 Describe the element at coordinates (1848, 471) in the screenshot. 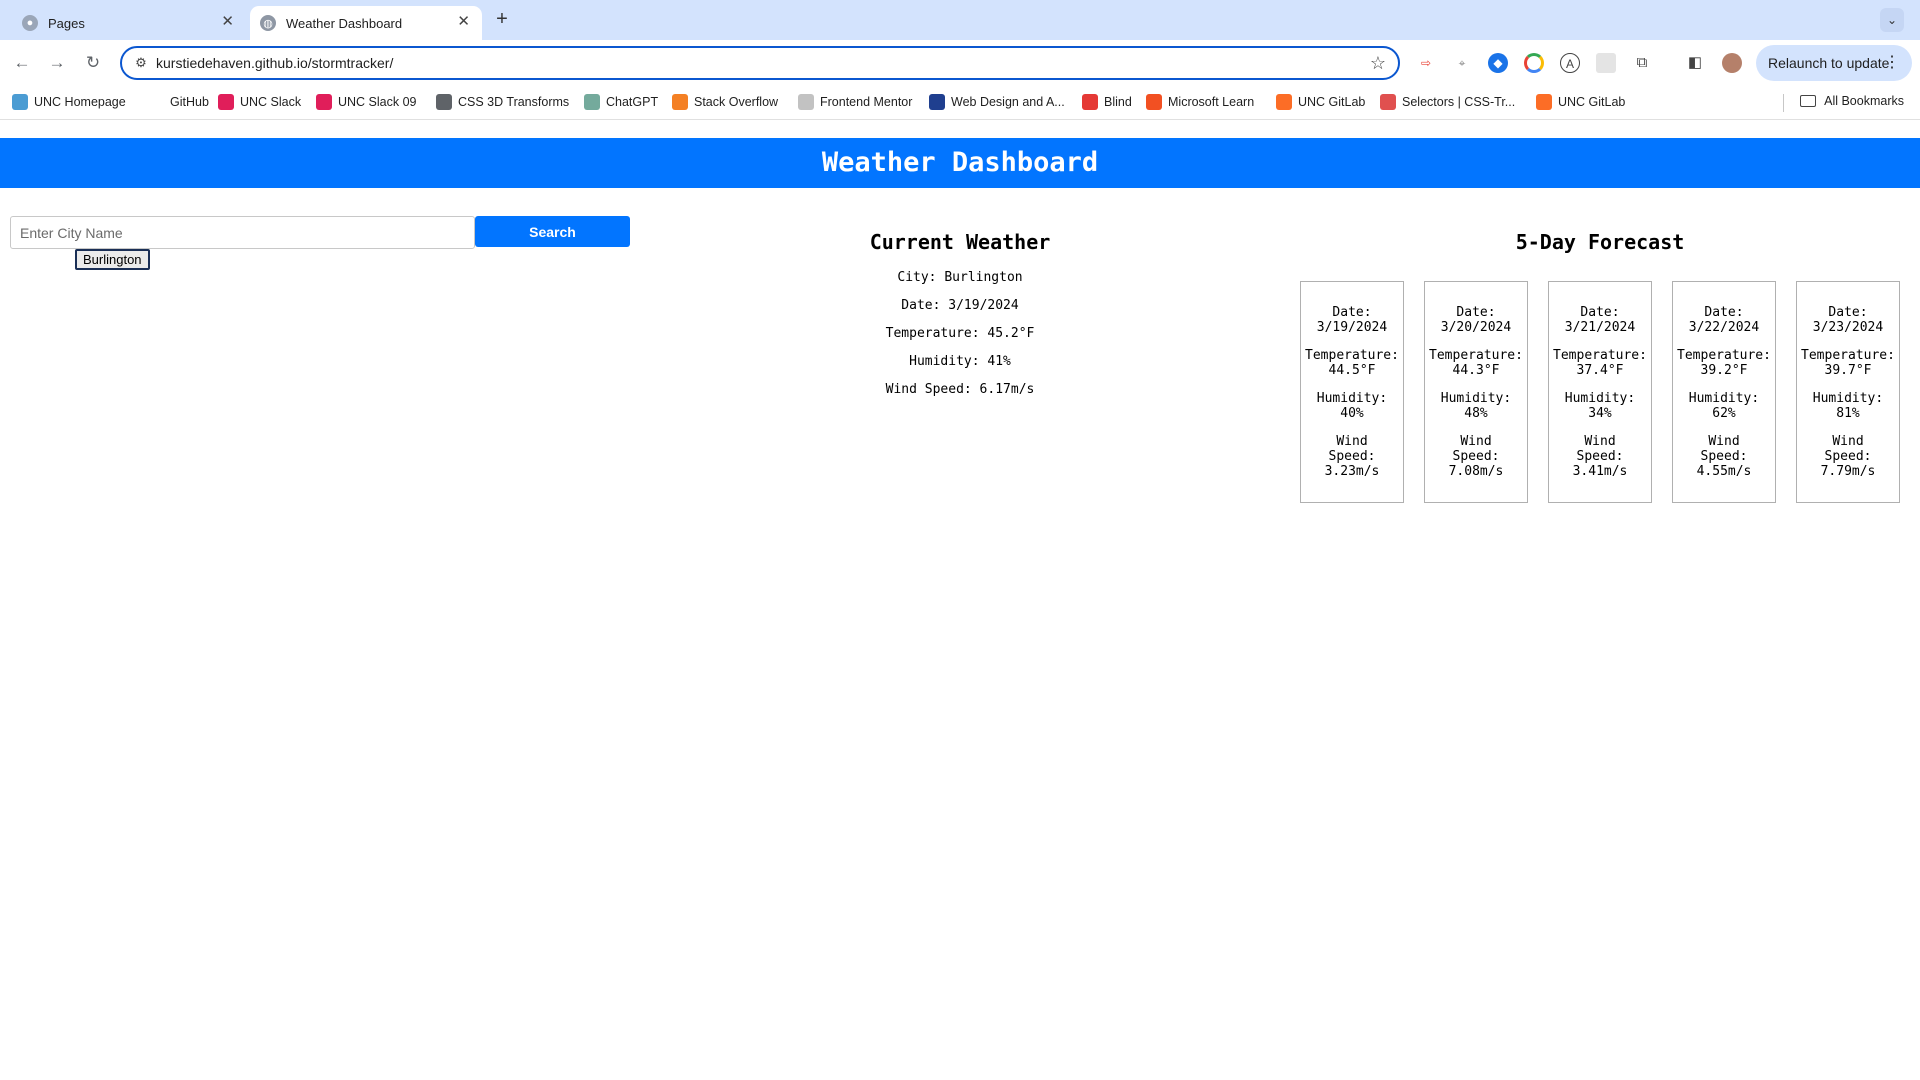

I see `forecast-wind: 7.79m/s` at that location.